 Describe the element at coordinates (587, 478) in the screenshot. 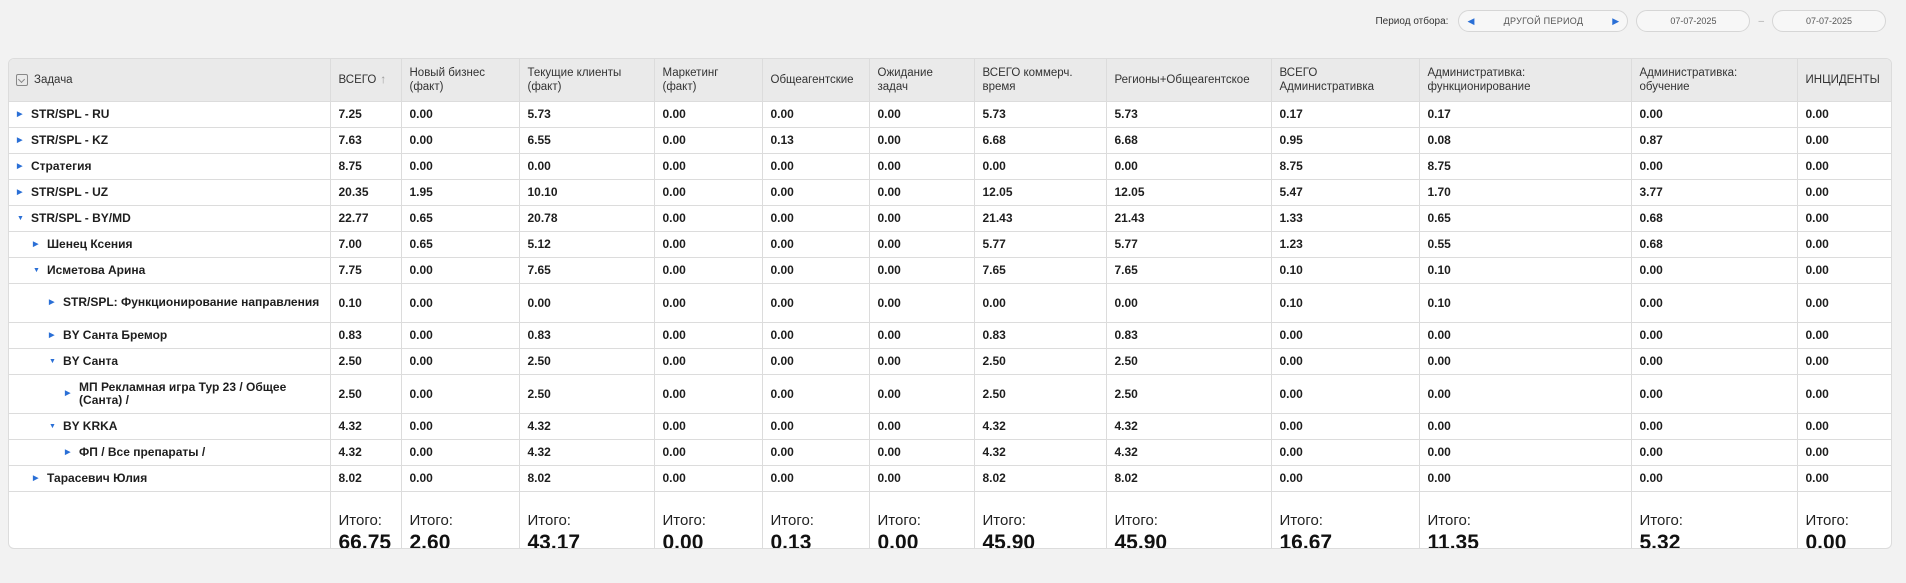

I see `value-cell: 8.02` at that location.